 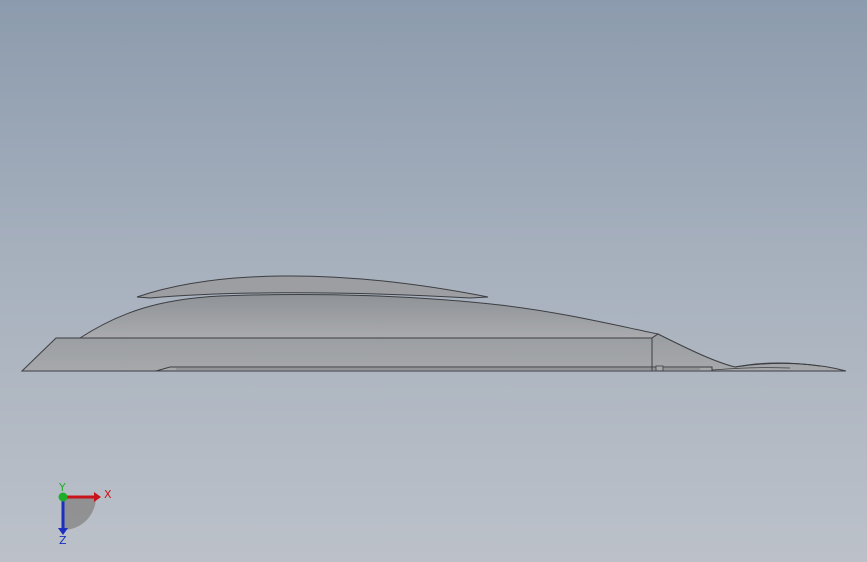 I want to click on y-axis-label: Y, so click(x=62, y=488).